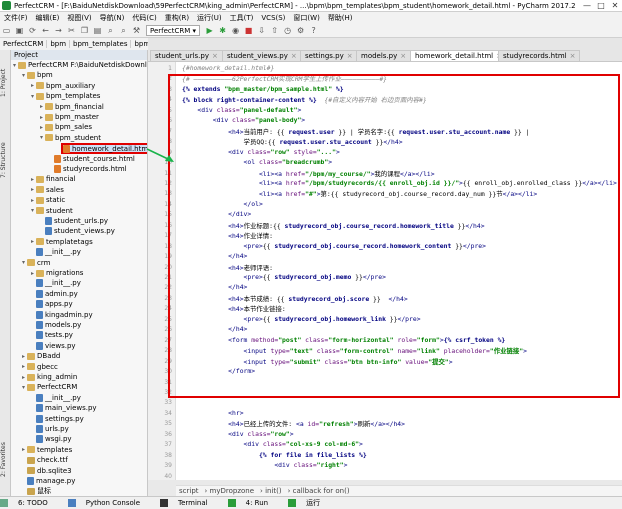 The image size is (622, 509). I want to click on favorites-tool-tab: 2: Favorites, so click(5, 460).